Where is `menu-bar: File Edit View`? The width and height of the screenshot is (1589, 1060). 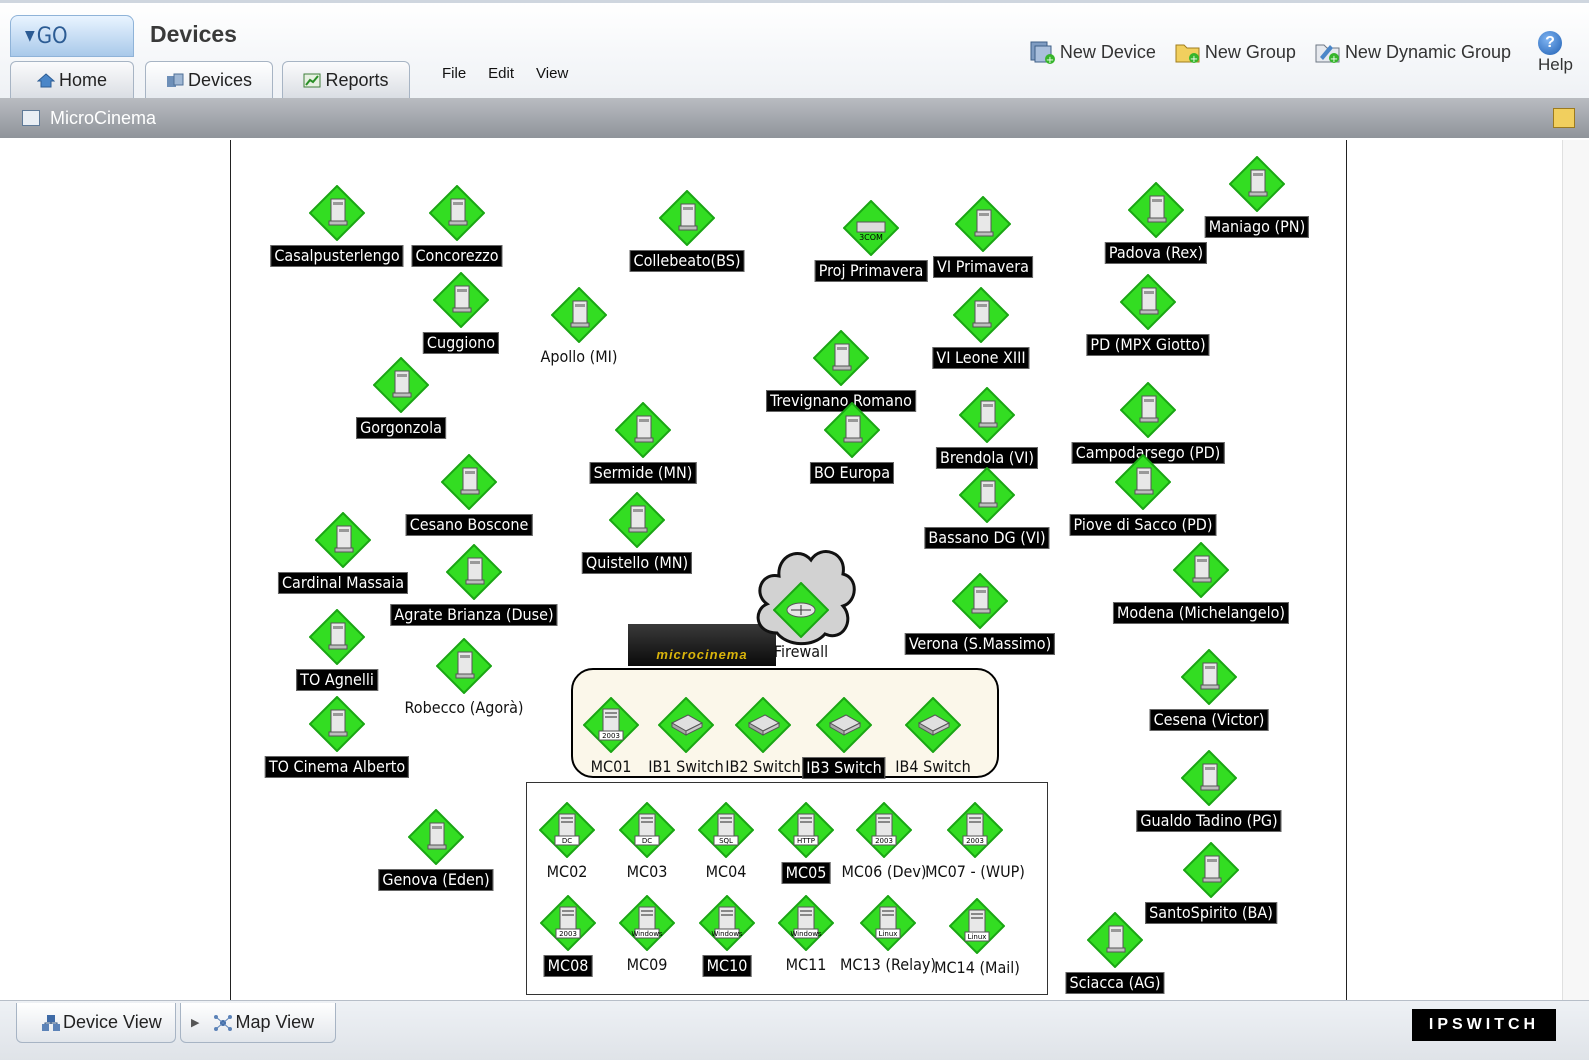 menu-bar: File Edit View is located at coordinates (505, 73).